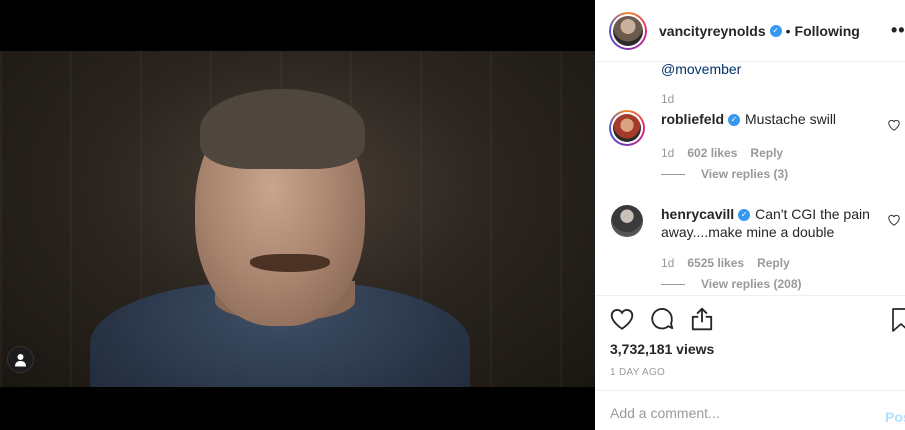  I want to click on comment-body: robliefeld ✓ Mustache swill, so click(771, 119).